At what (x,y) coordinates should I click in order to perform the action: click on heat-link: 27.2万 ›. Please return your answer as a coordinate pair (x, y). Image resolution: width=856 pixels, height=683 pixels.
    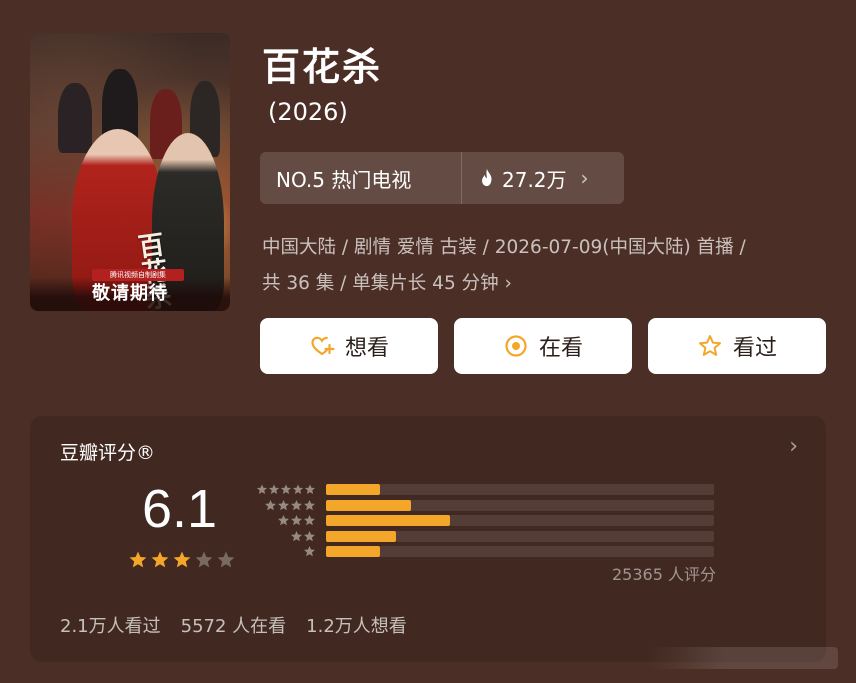
    Looking at the image, I should click on (543, 178).